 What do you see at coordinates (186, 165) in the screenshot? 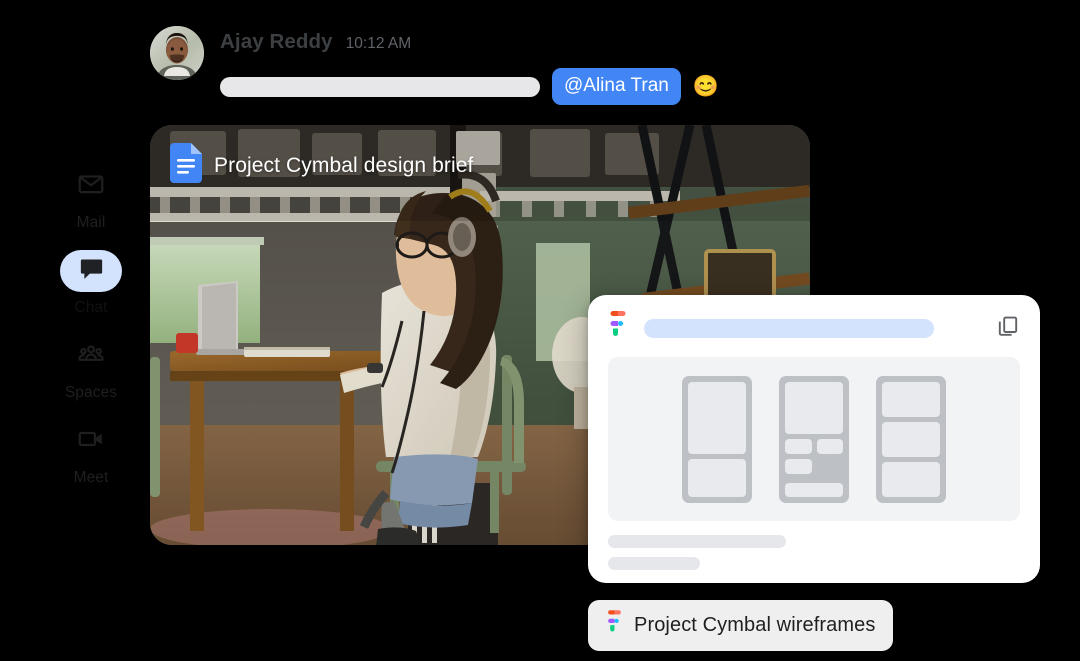
I see `google-docs-icon` at bounding box center [186, 165].